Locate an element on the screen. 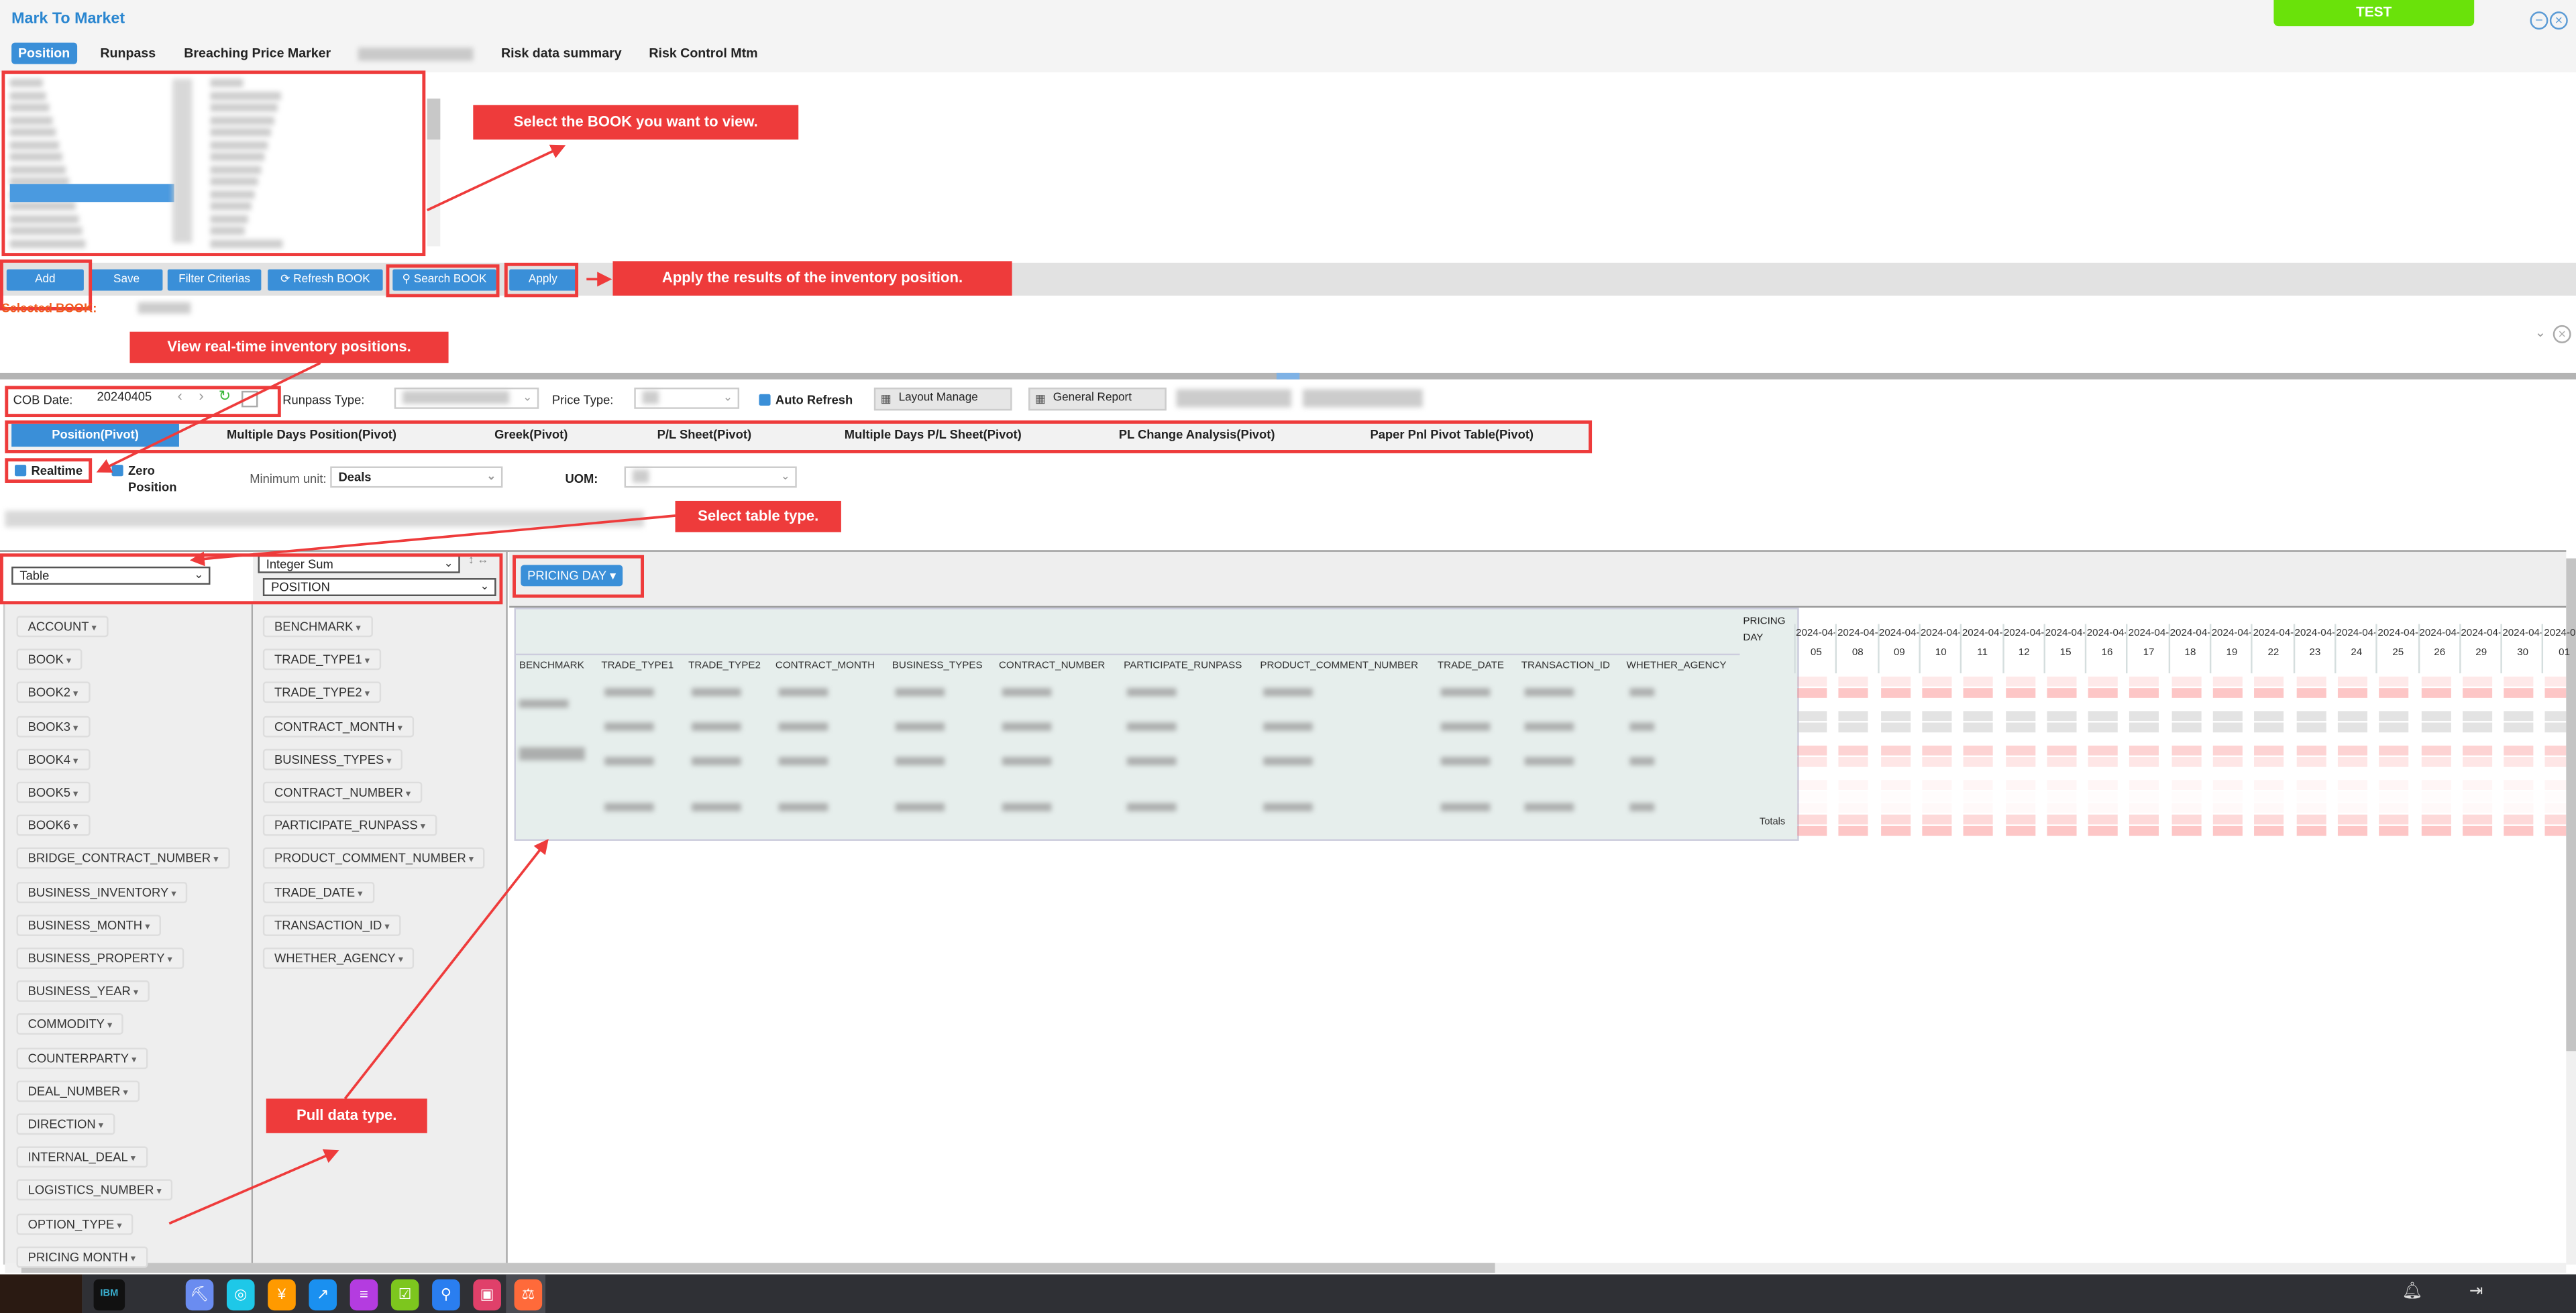 Image resolution: width=2576 pixels, height=1313 pixels. globe-icon: ◎ is located at coordinates (240, 1295).